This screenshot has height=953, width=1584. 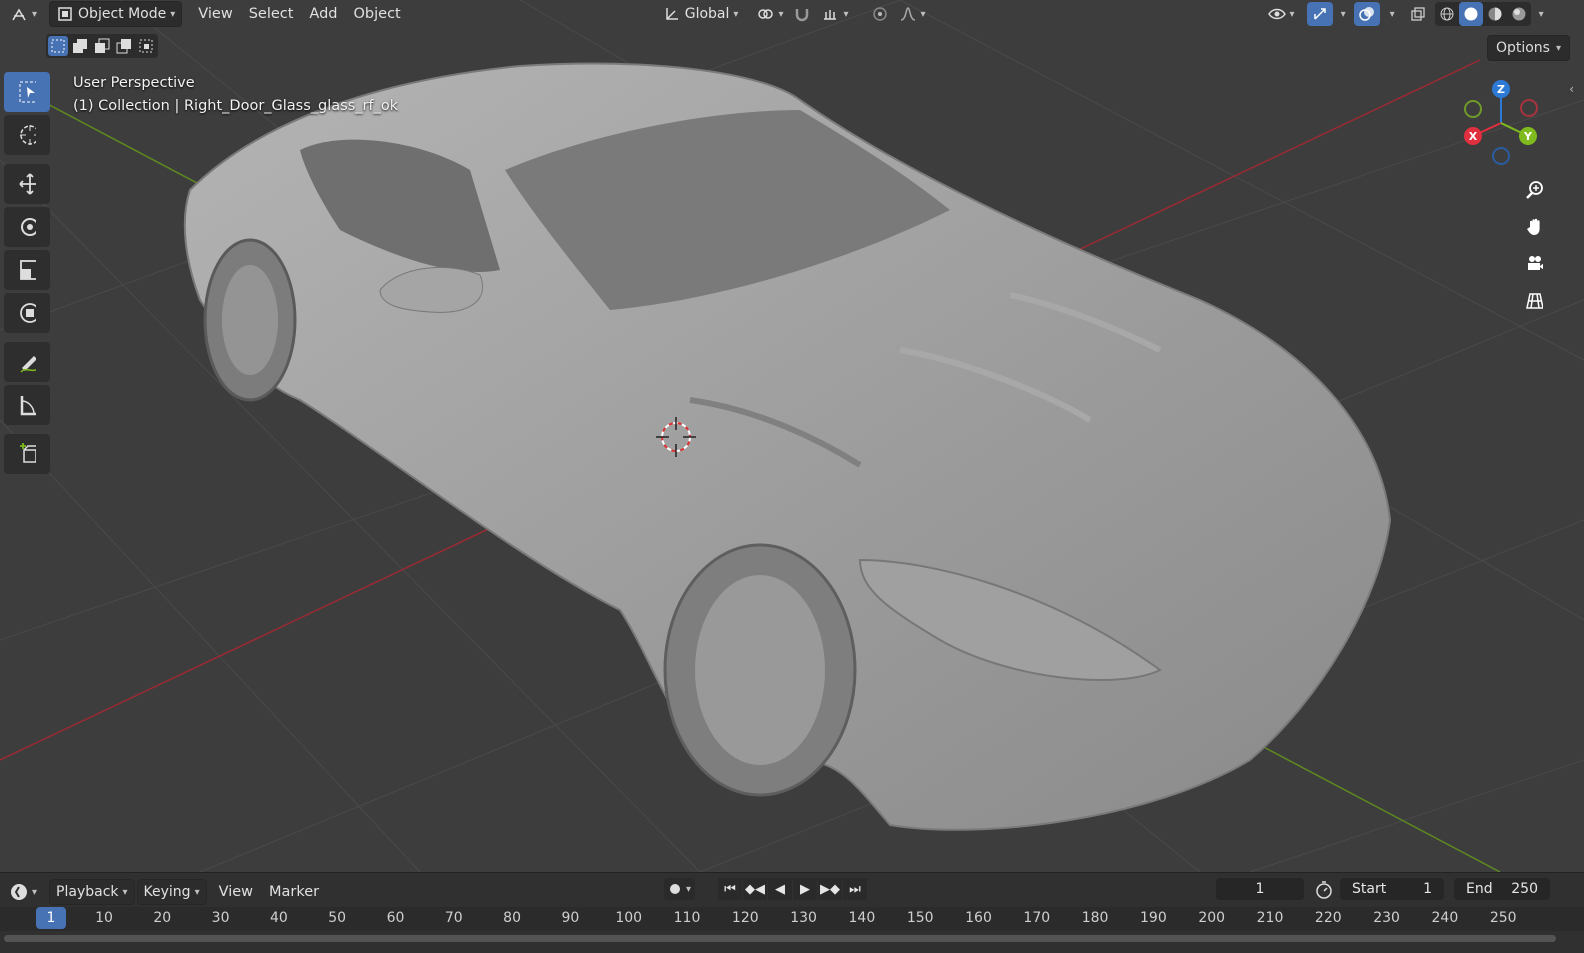 I want to click on shading-rendered, so click(x=1519, y=14).